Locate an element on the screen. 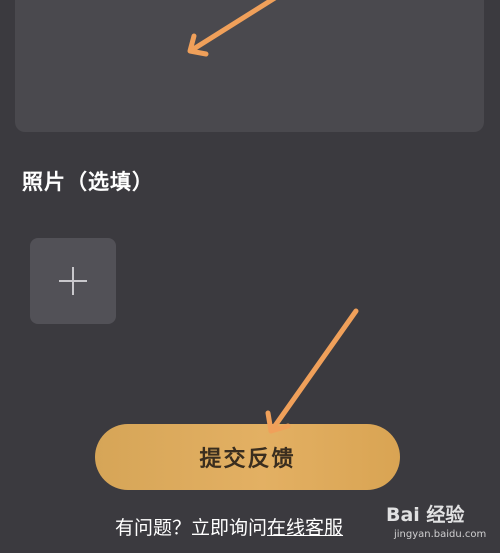 The height and width of the screenshot is (553, 500). support-prompt-text: 有问题？立即询问 is located at coordinates (191, 528).